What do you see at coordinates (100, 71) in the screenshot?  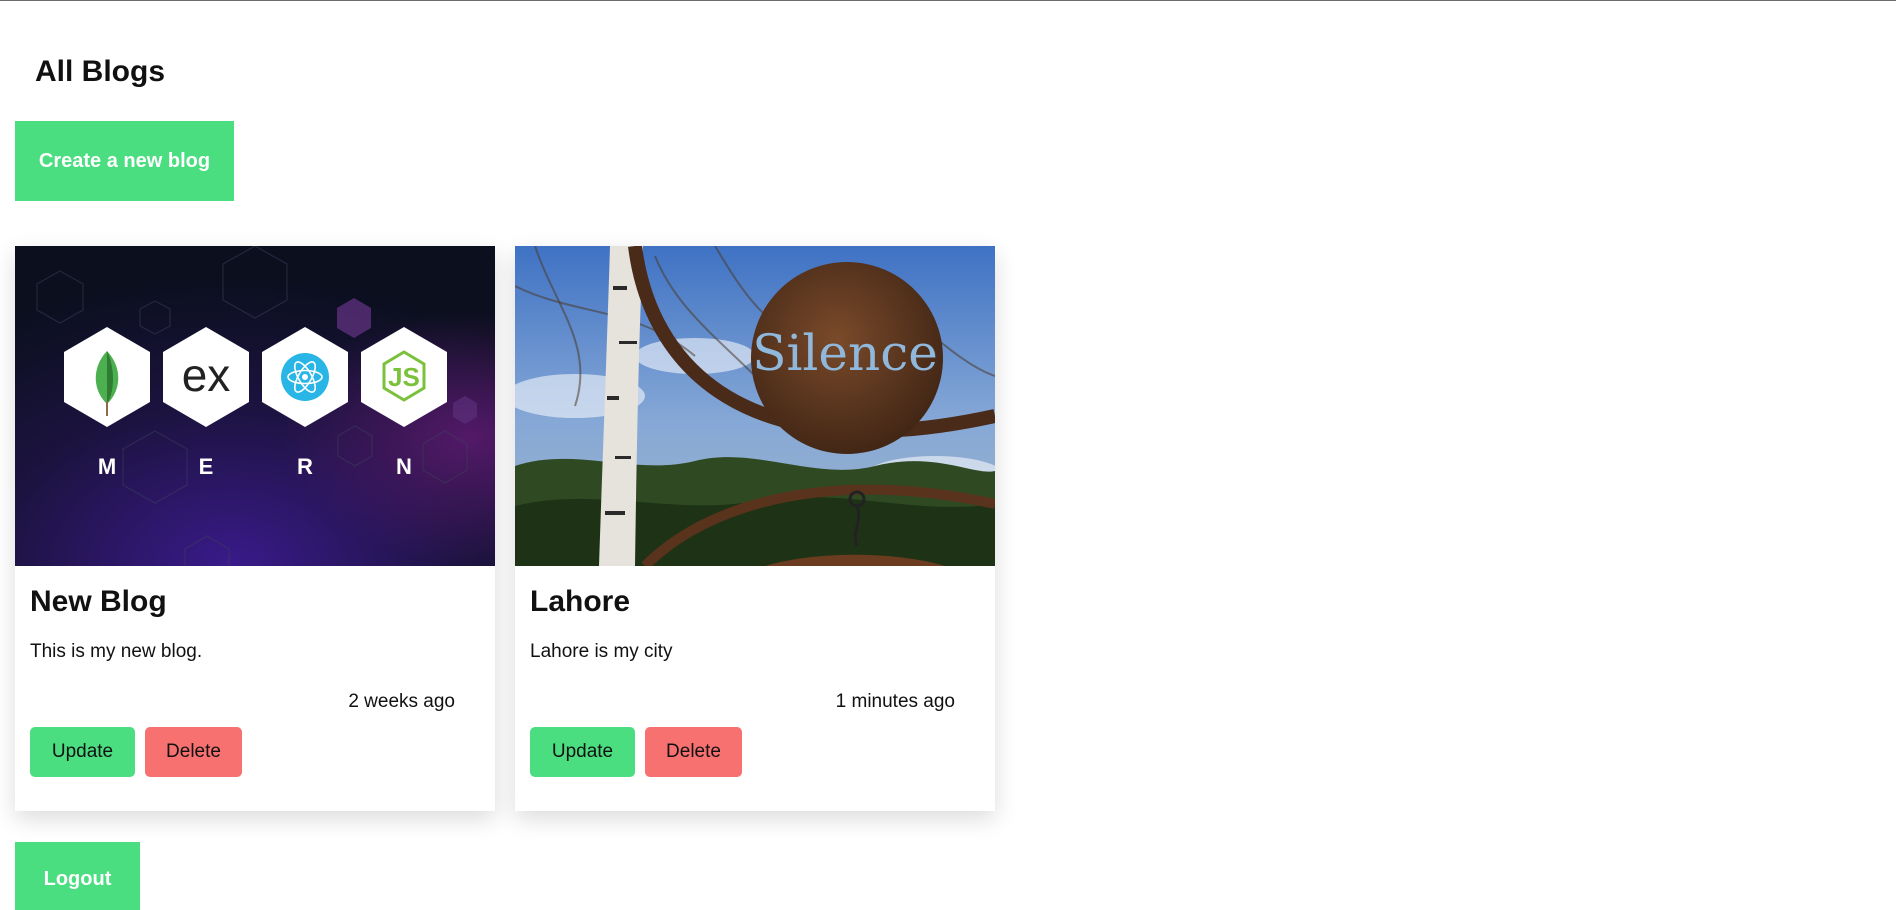 I see `page-title: All Blogs` at bounding box center [100, 71].